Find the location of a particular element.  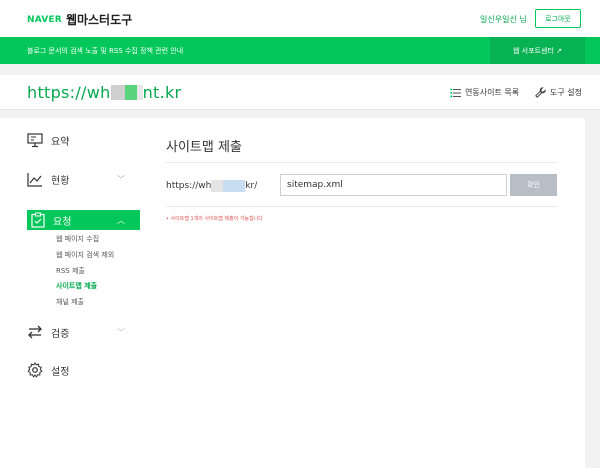

support-center-label: 웹 서포트센터 ↗ is located at coordinates (537, 50).